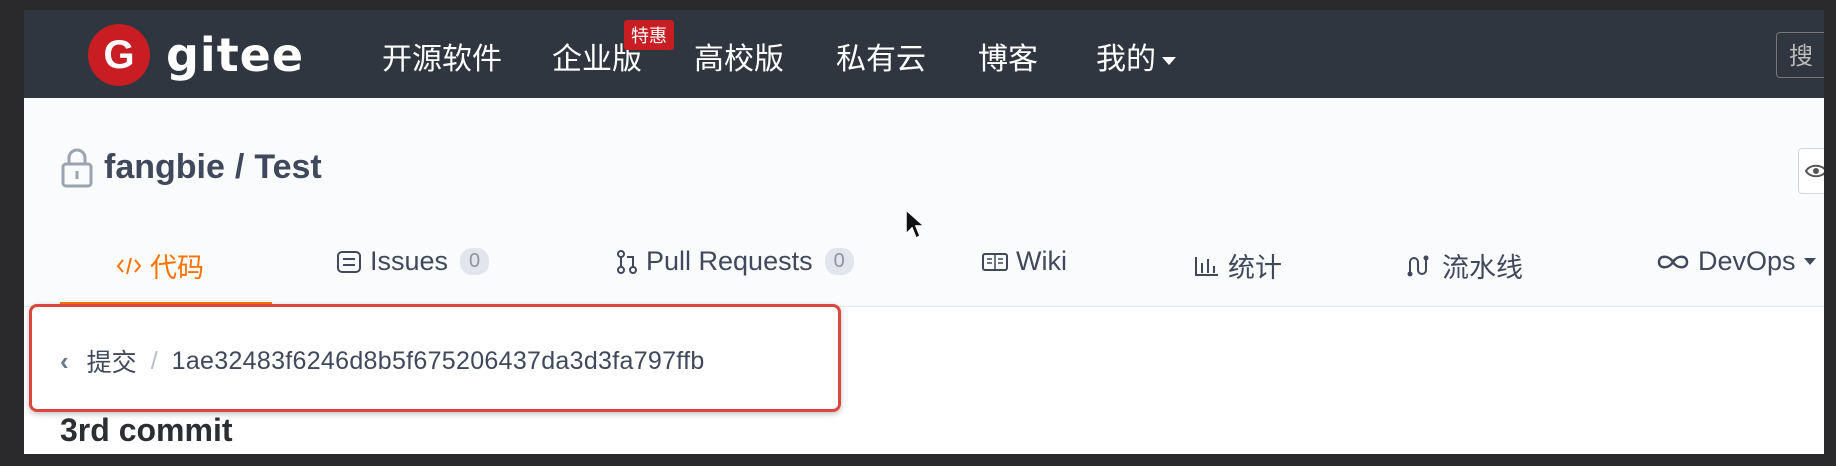 This screenshot has height=466, width=1836. I want to click on tab-wiki-label: Wiki, so click(1041, 261).